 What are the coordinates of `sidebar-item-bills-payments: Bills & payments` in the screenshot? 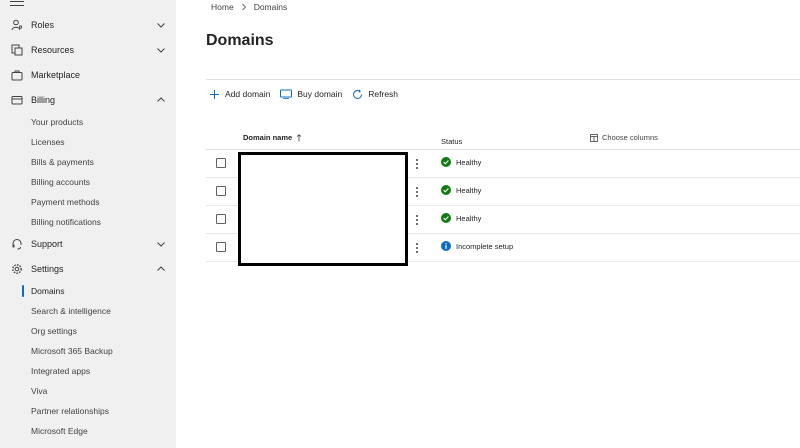 It's located at (62, 162).